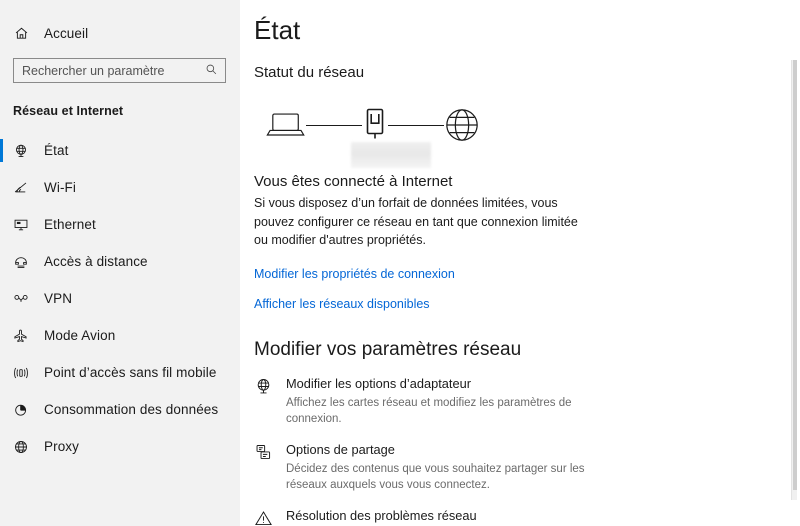 The width and height of the screenshot is (800, 526). What do you see at coordinates (353, 181) in the screenshot?
I see `connection-status-title: Vous êtes connecté à Internet` at bounding box center [353, 181].